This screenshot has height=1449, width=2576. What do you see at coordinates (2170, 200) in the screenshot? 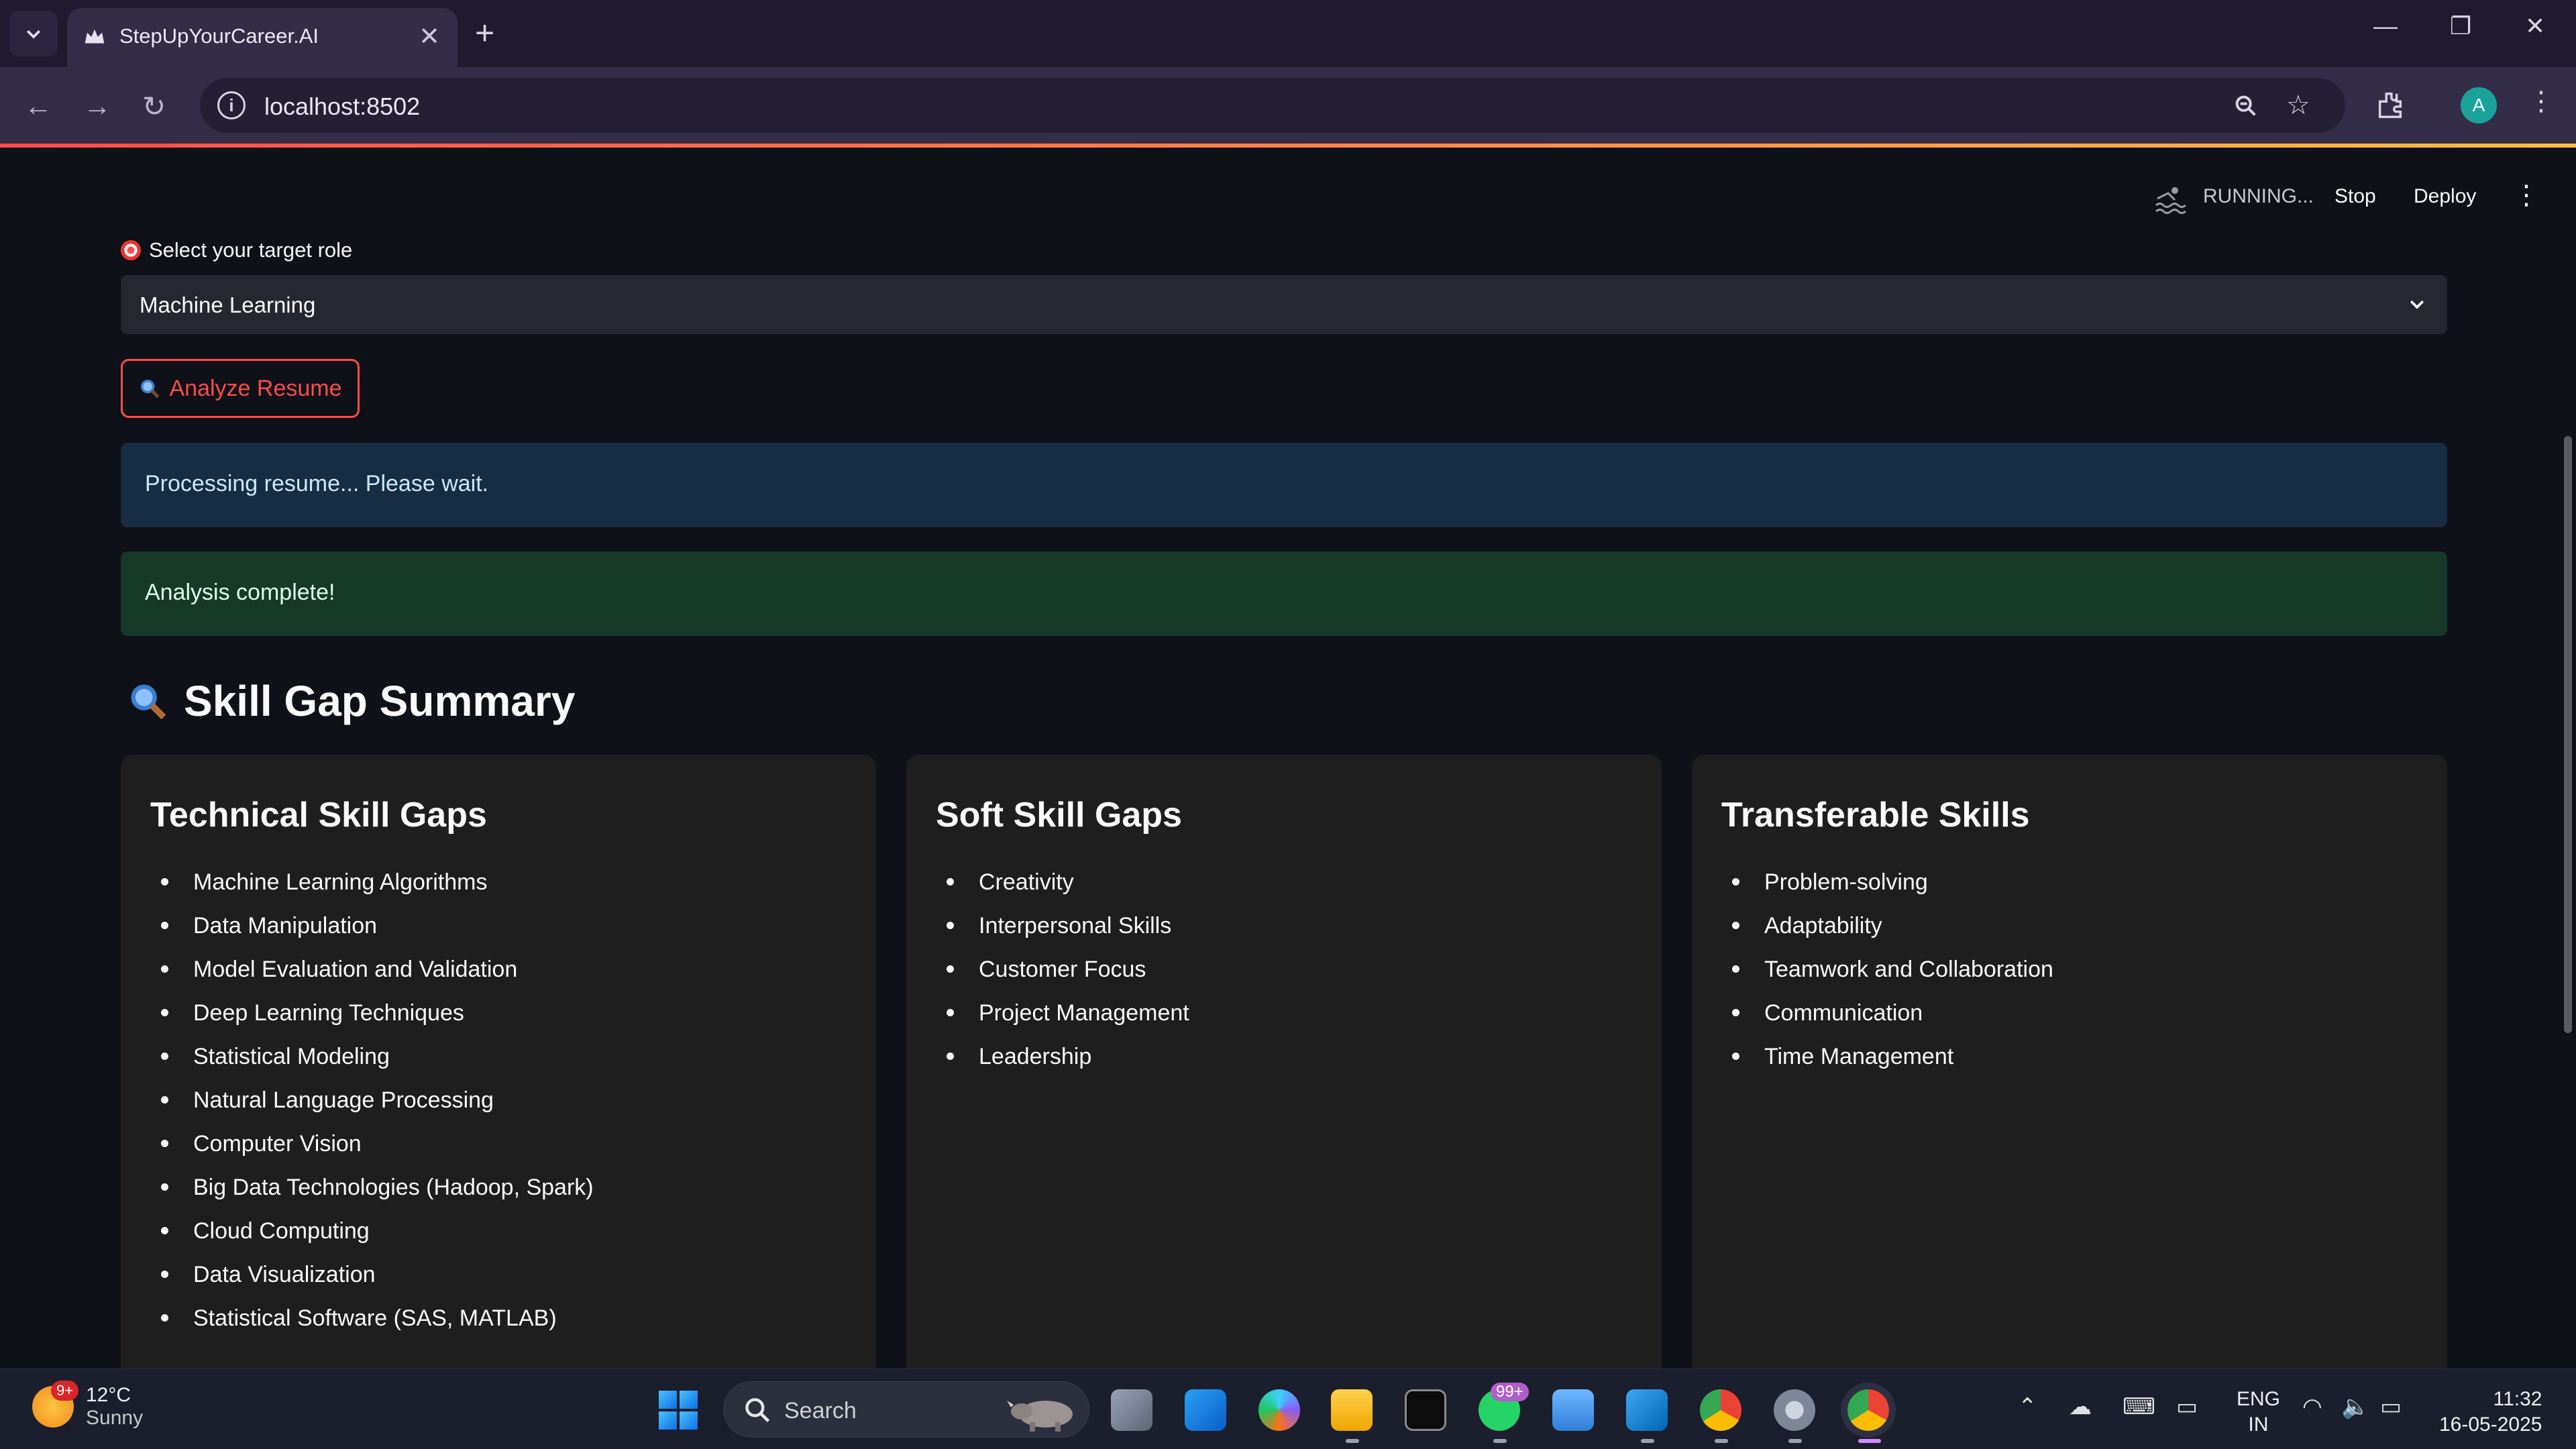
I see `running-swimmer-icon` at bounding box center [2170, 200].